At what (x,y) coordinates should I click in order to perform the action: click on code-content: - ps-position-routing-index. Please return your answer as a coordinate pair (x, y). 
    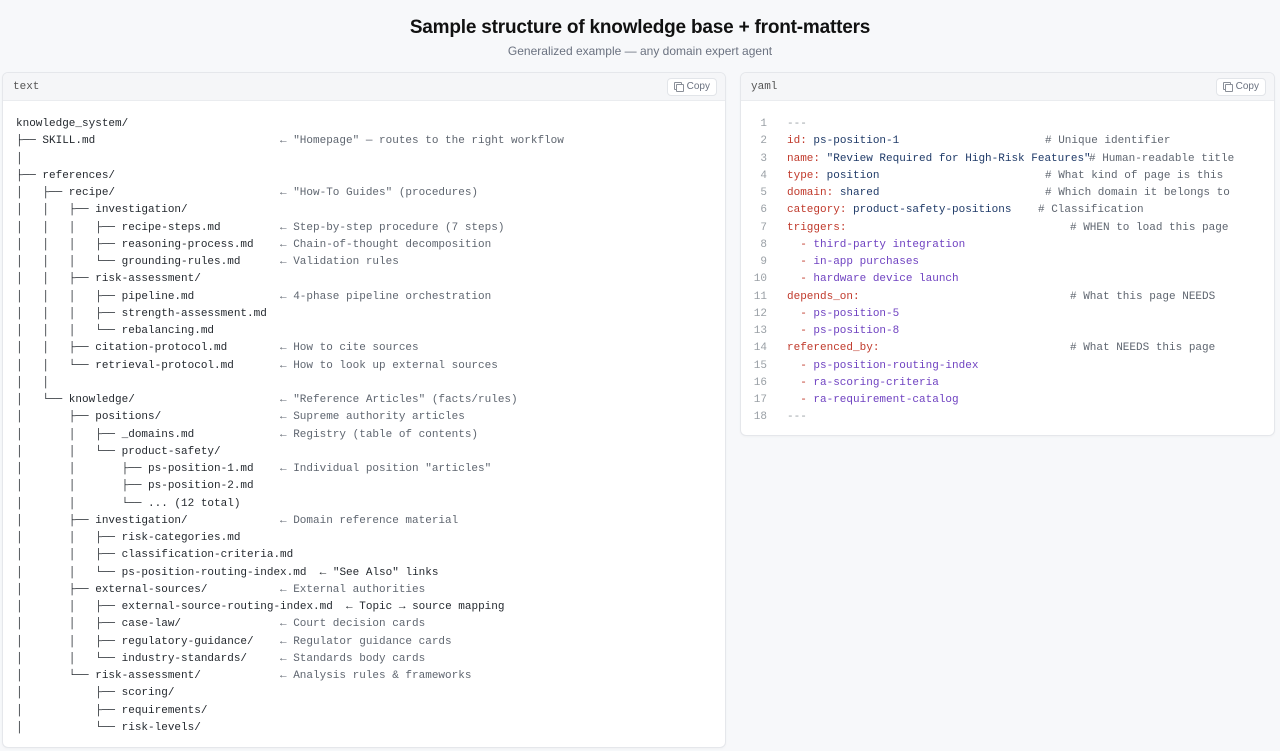
    Looking at the image, I should click on (882, 366).